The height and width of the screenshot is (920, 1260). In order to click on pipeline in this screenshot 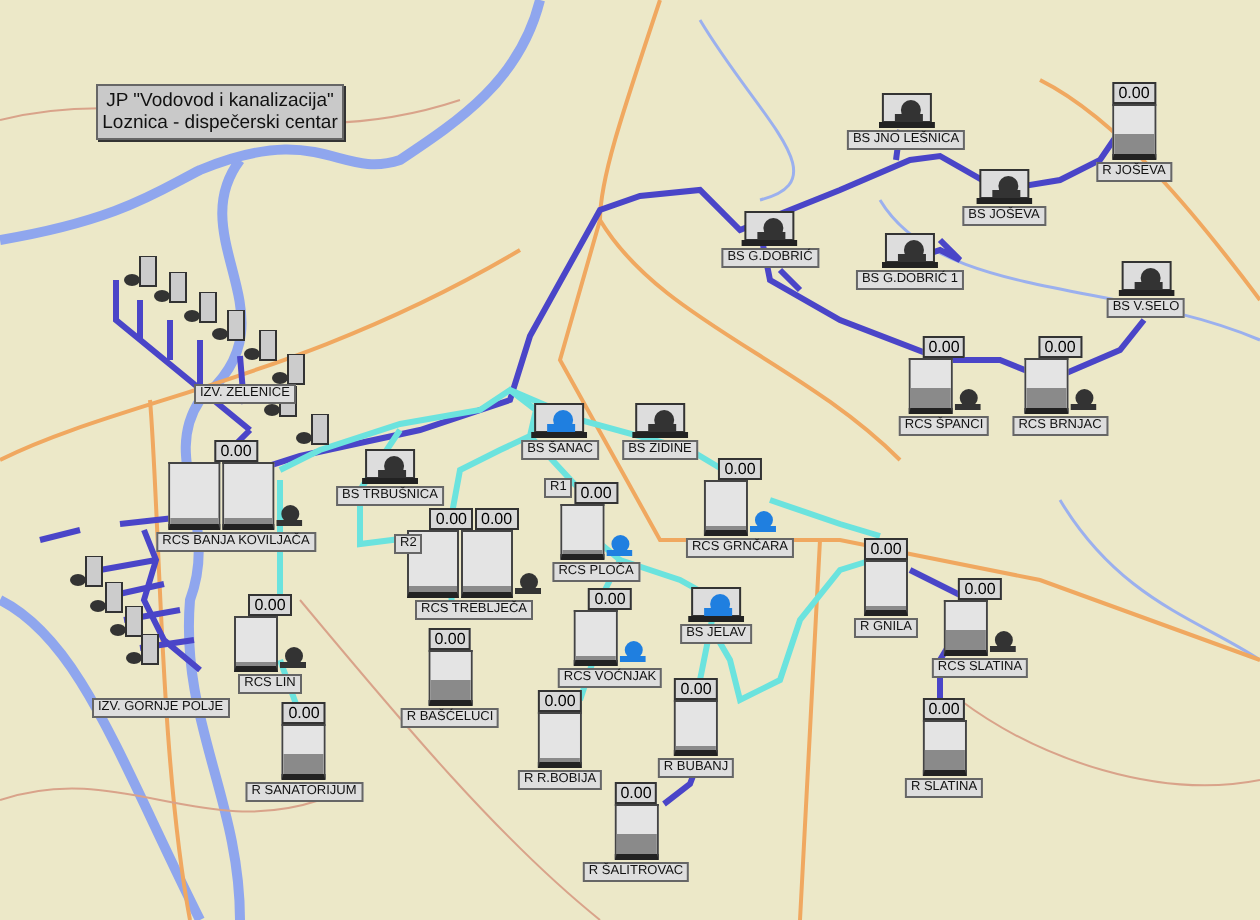, I will do `click(825, 518)`.